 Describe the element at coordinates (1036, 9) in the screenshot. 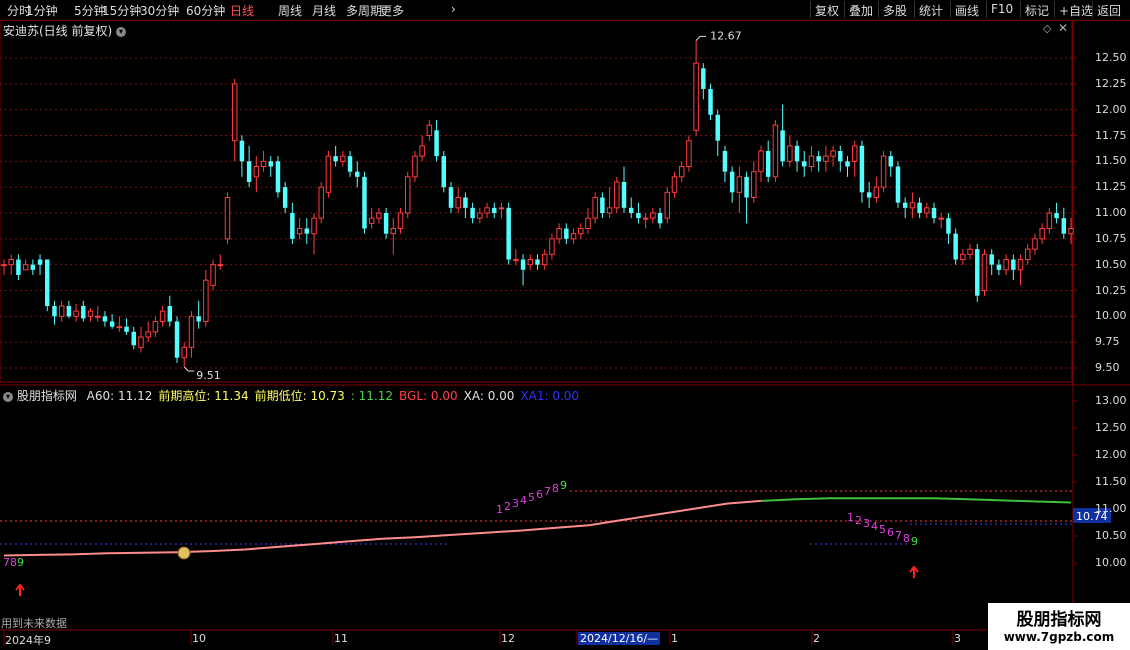

I see `toolbar-button-6: 标记` at that location.